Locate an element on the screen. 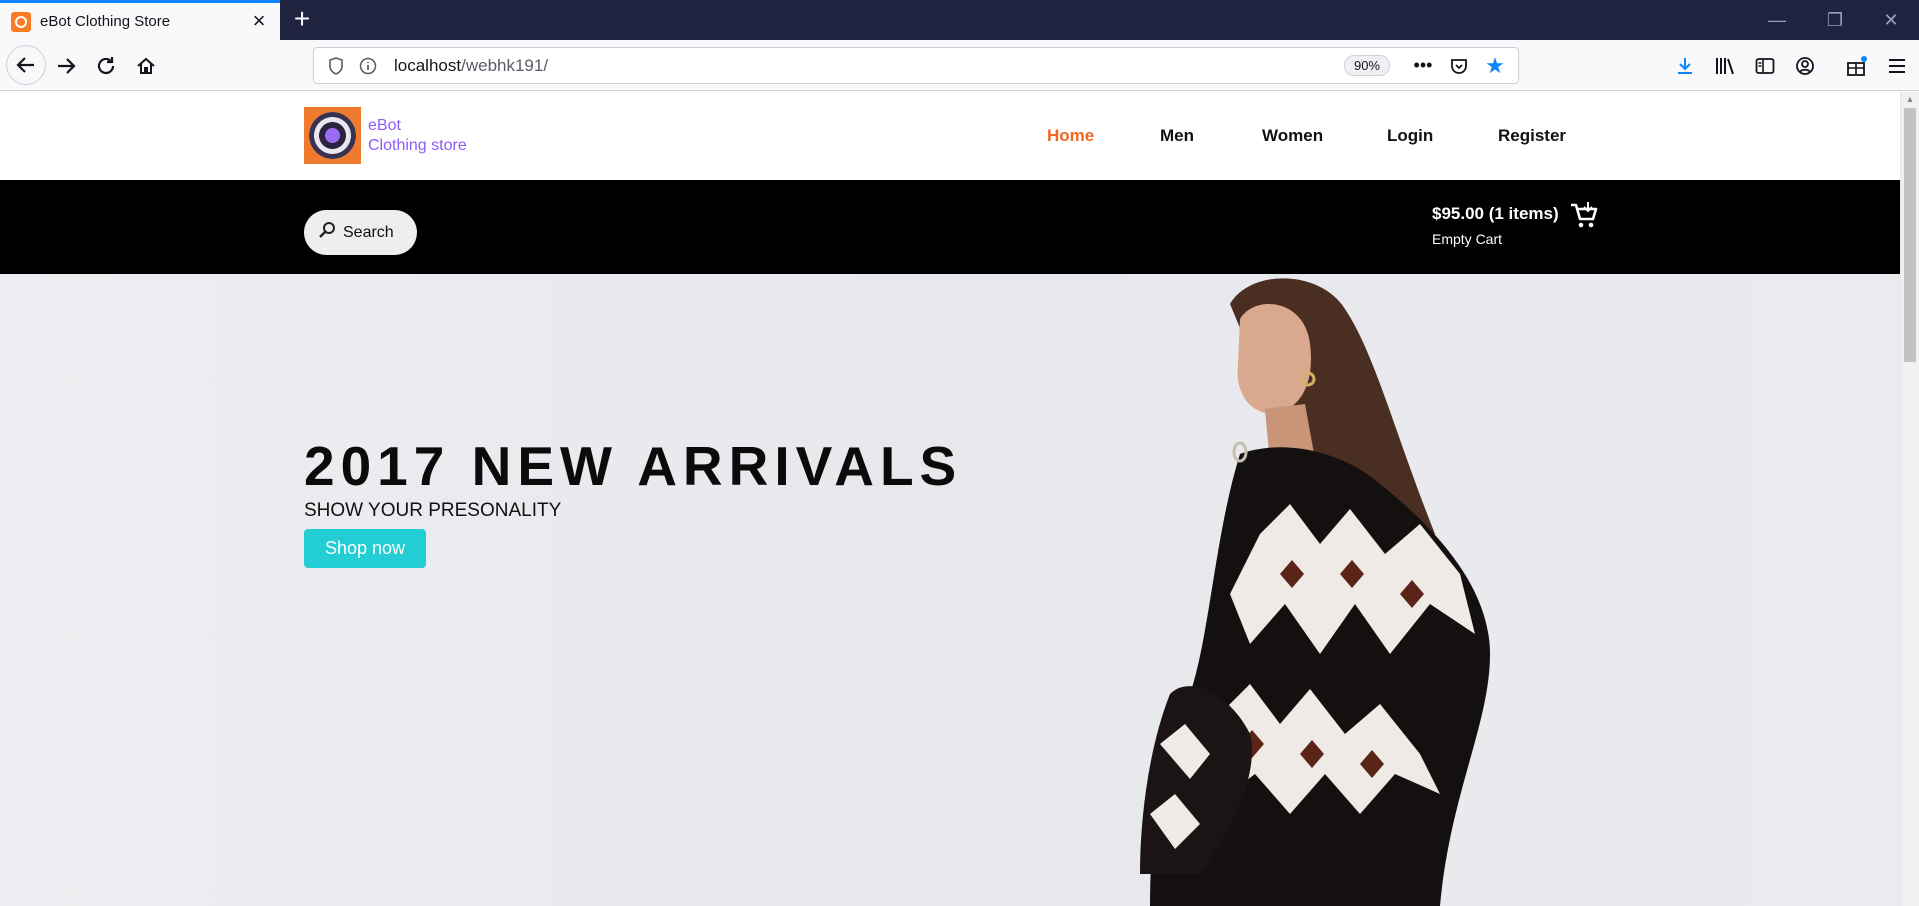  nav-register: Register is located at coordinates (1532, 136).